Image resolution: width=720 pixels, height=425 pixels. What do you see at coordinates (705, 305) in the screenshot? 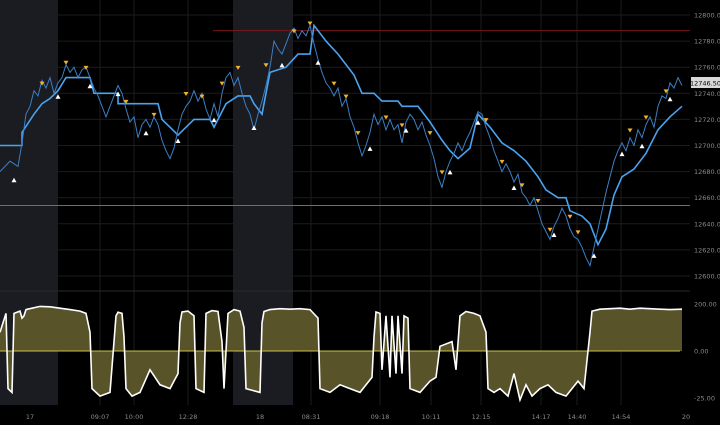
I see `oscillator-tick-label: 200.00` at bounding box center [705, 305].